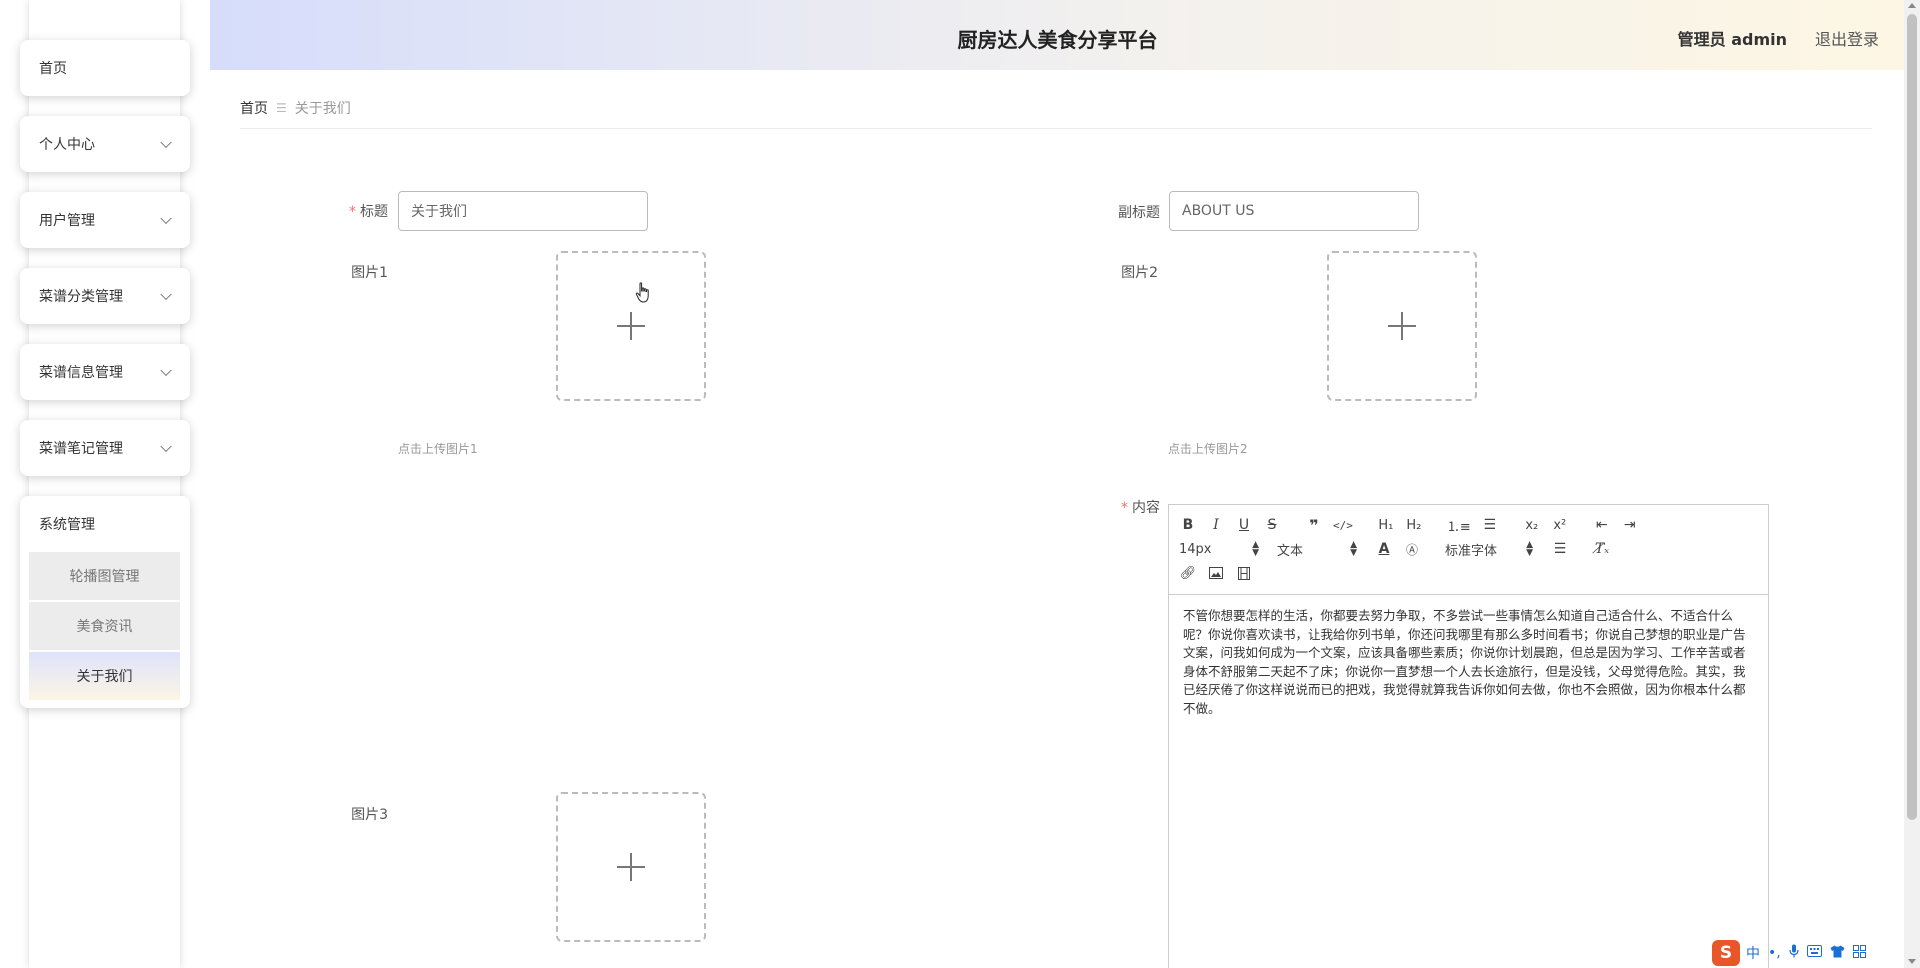  I want to click on underline-icon: U, so click(1244, 525).